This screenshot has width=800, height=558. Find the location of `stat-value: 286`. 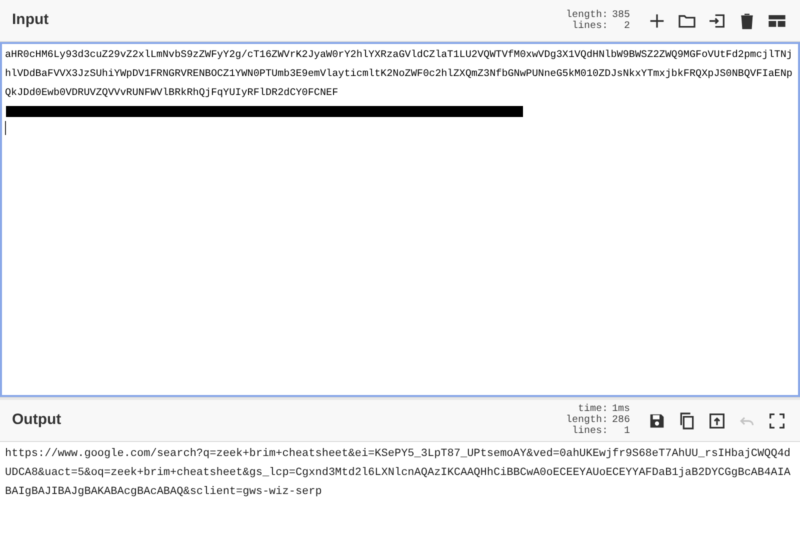

stat-value: 286 is located at coordinates (621, 420).